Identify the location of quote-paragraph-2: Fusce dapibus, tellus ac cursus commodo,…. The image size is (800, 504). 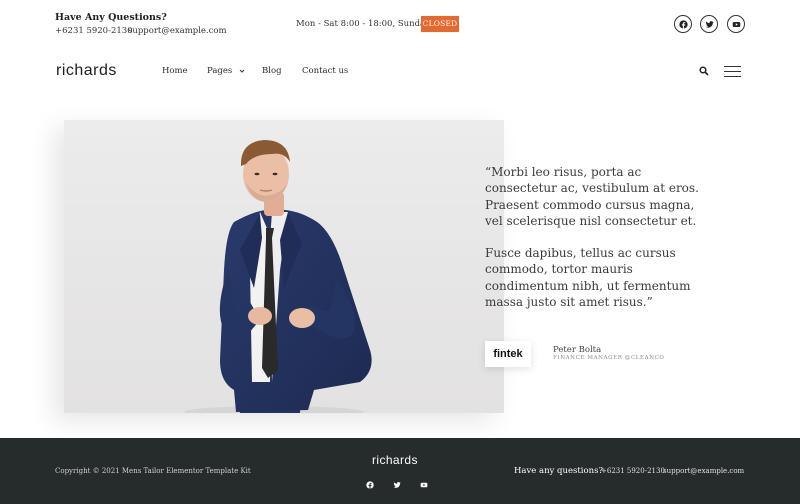
(588, 278).